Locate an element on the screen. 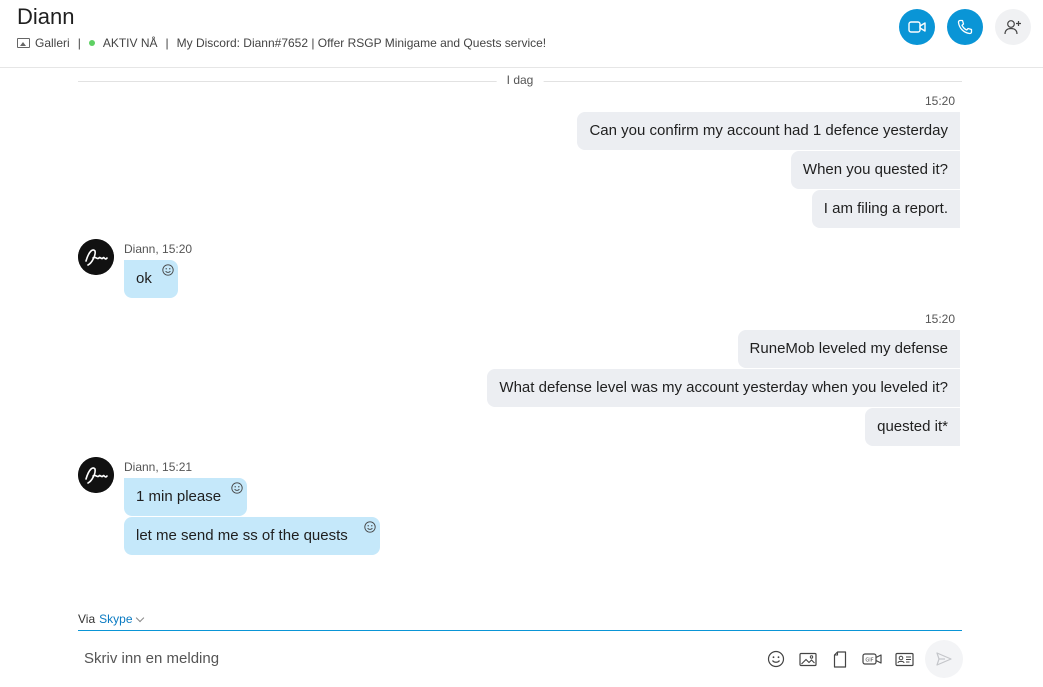  via-service-link: Skype is located at coordinates (115, 619).